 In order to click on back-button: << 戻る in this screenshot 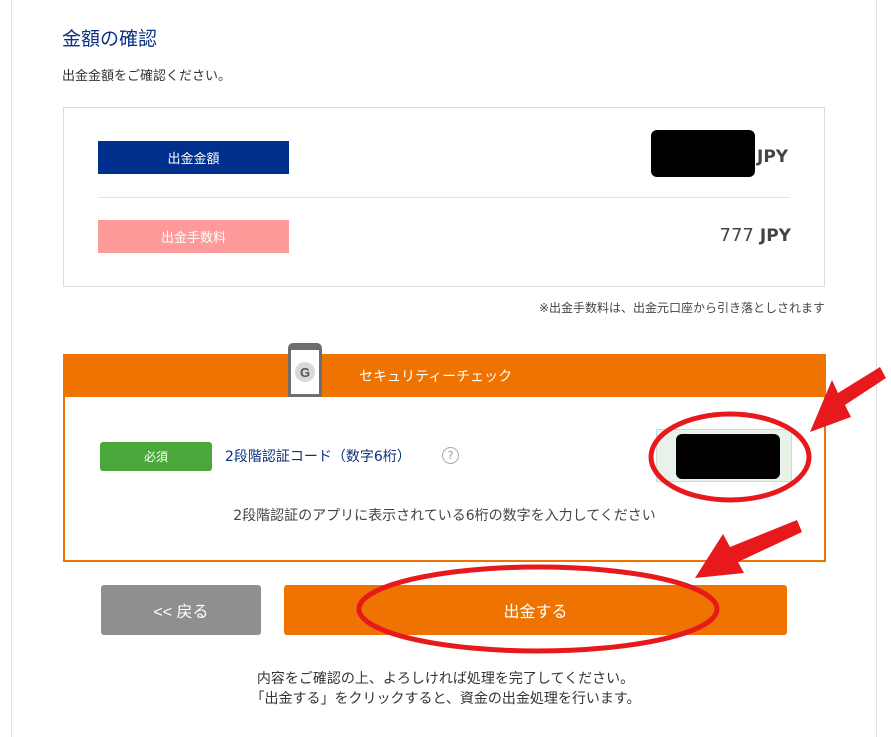, I will do `click(181, 610)`.